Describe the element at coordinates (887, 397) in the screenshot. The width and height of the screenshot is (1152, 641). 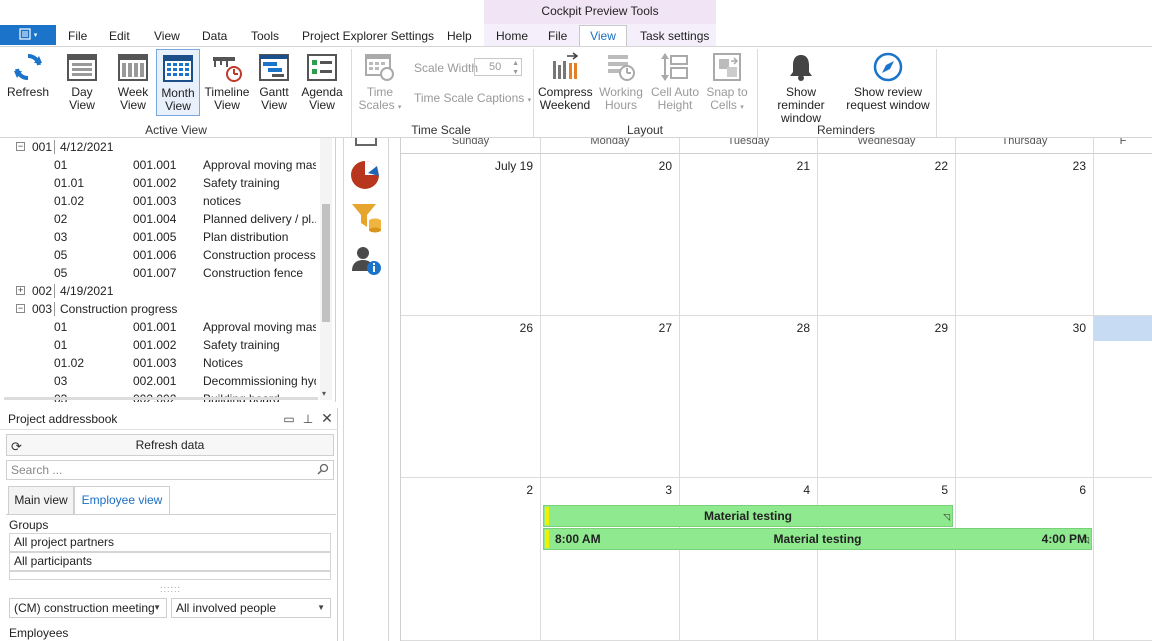
I see `calendar-day-cell: 29` at that location.